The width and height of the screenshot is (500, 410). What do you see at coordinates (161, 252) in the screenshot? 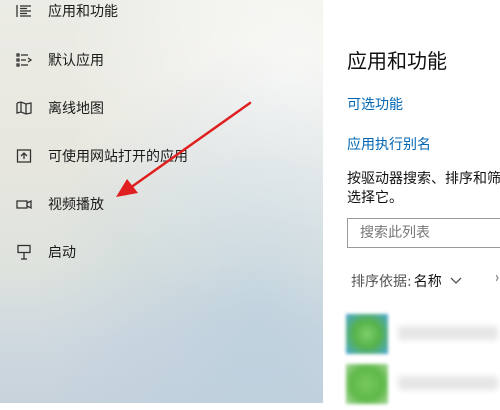
I see `sidebar-item-startup: 启动` at bounding box center [161, 252].